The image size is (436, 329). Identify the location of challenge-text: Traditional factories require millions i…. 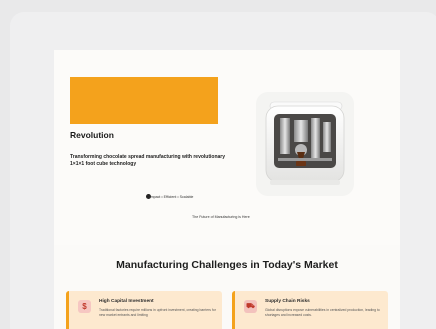
(157, 312).